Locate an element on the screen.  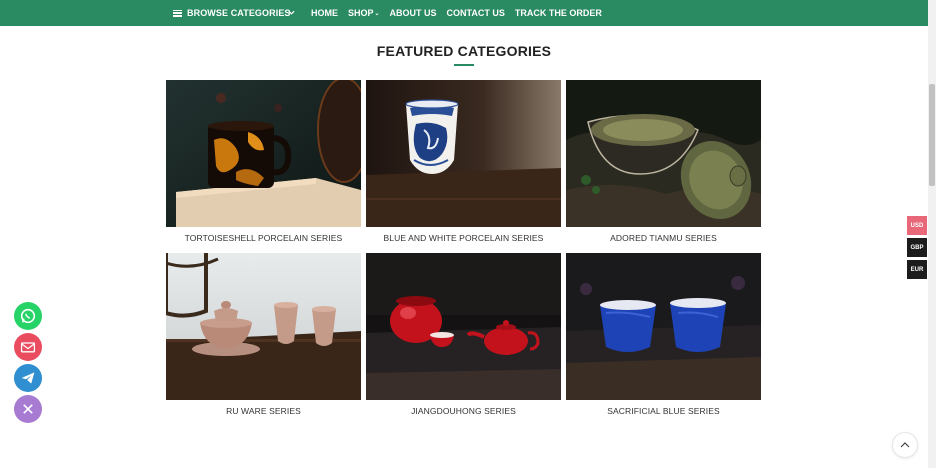
category-card: JIANGDOUHONG SERIES is located at coordinates (463, 334).